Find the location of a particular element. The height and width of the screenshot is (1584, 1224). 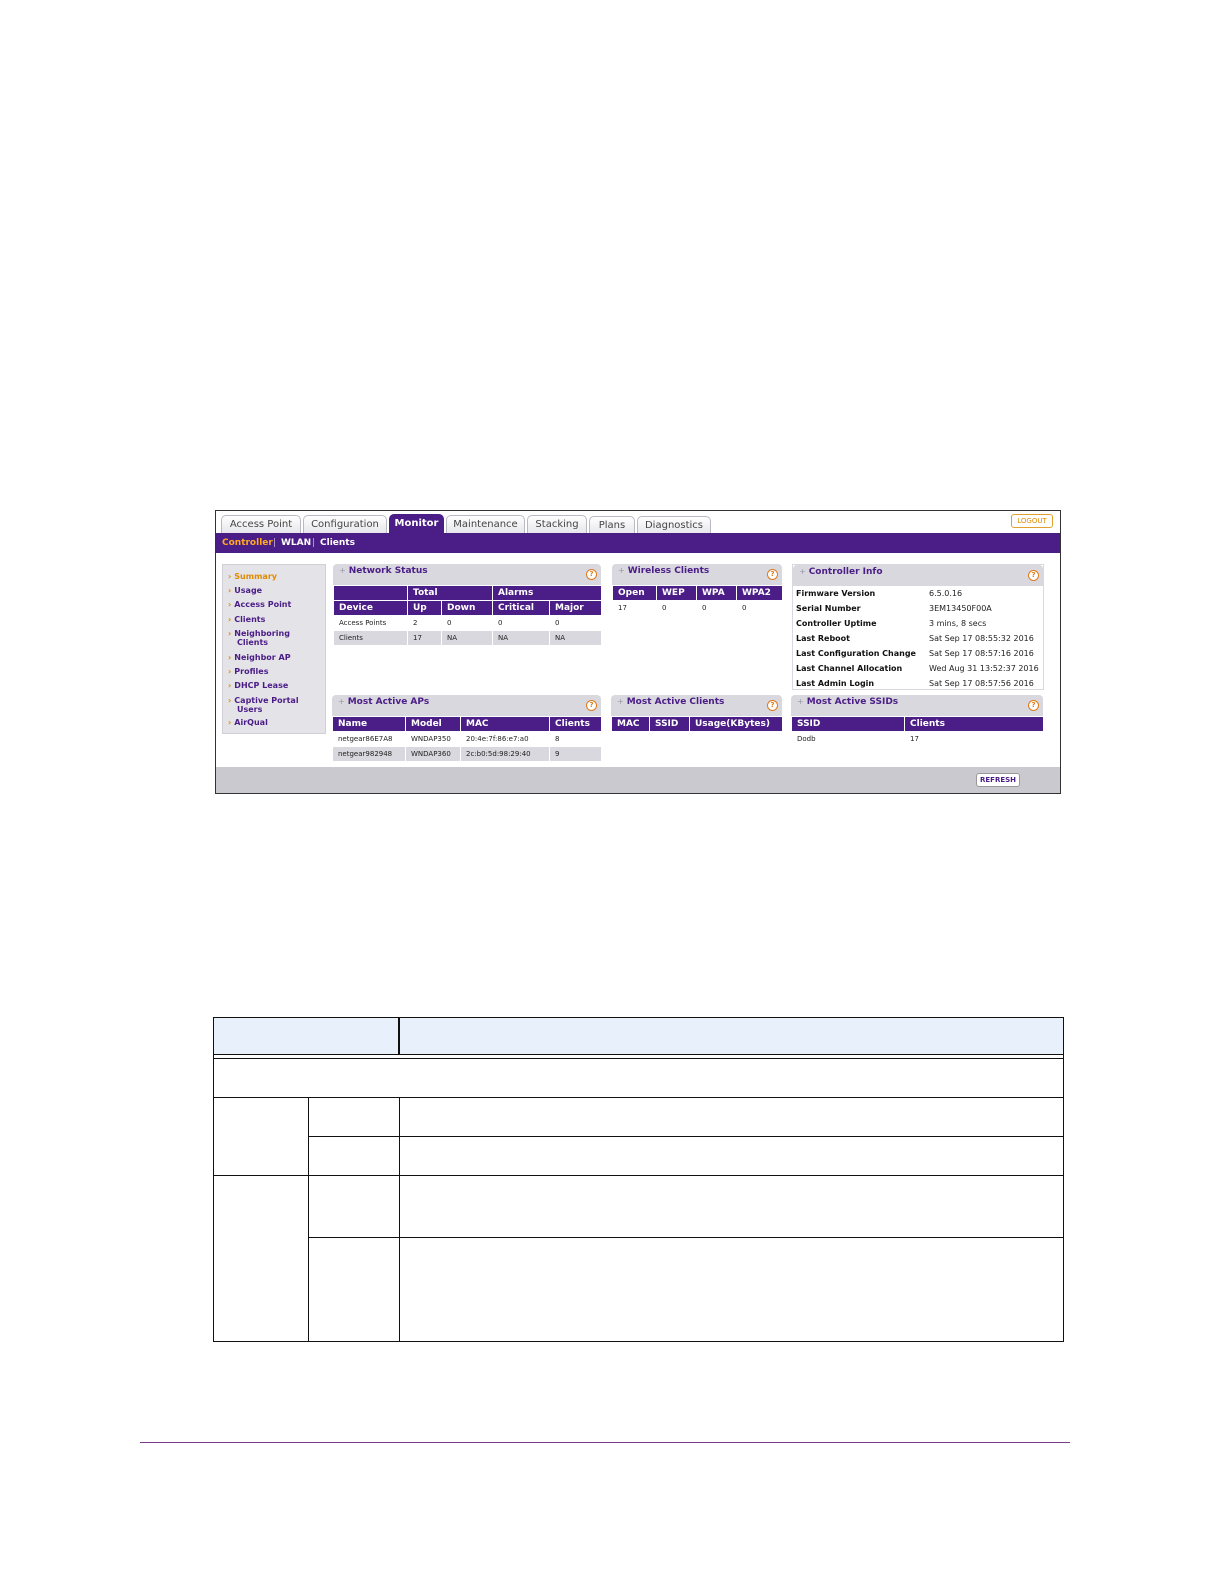

column-header: WPA is located at coordinates (716, 593).